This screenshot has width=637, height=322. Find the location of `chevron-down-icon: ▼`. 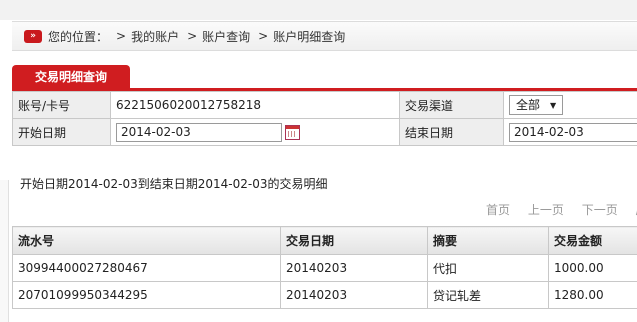

chevron-down-icon: ▼ is located at coordinates (553, 105).